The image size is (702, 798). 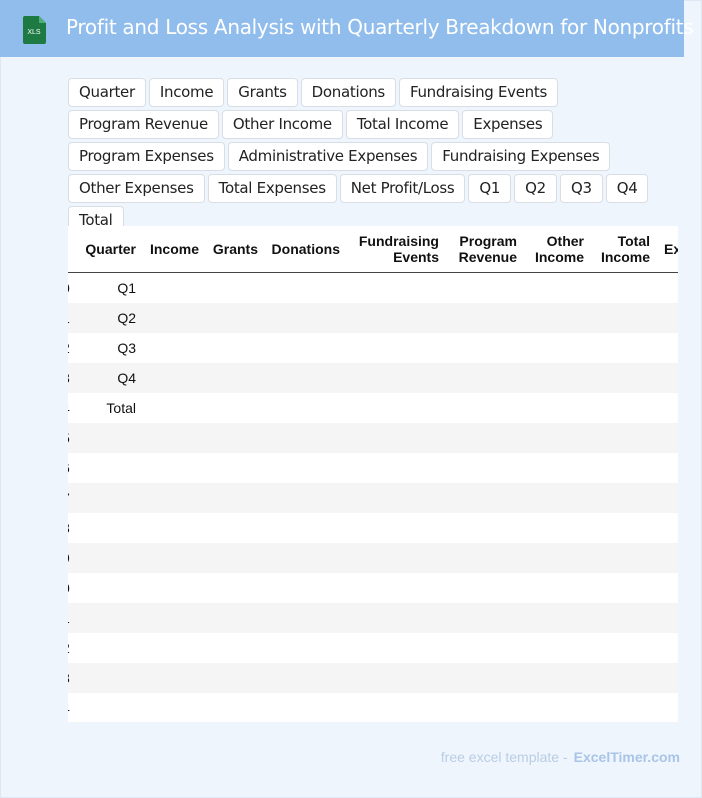 I want to click on tag-button: Total Expenses, so click(x=272, y=188).